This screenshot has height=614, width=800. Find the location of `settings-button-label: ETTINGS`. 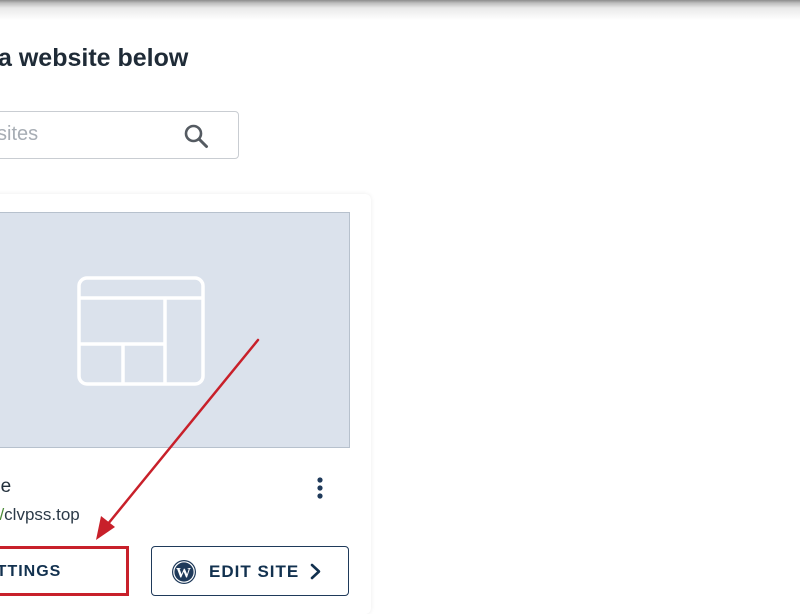

settings-button-label: ETTINGS is located at coordinates (31, 571).